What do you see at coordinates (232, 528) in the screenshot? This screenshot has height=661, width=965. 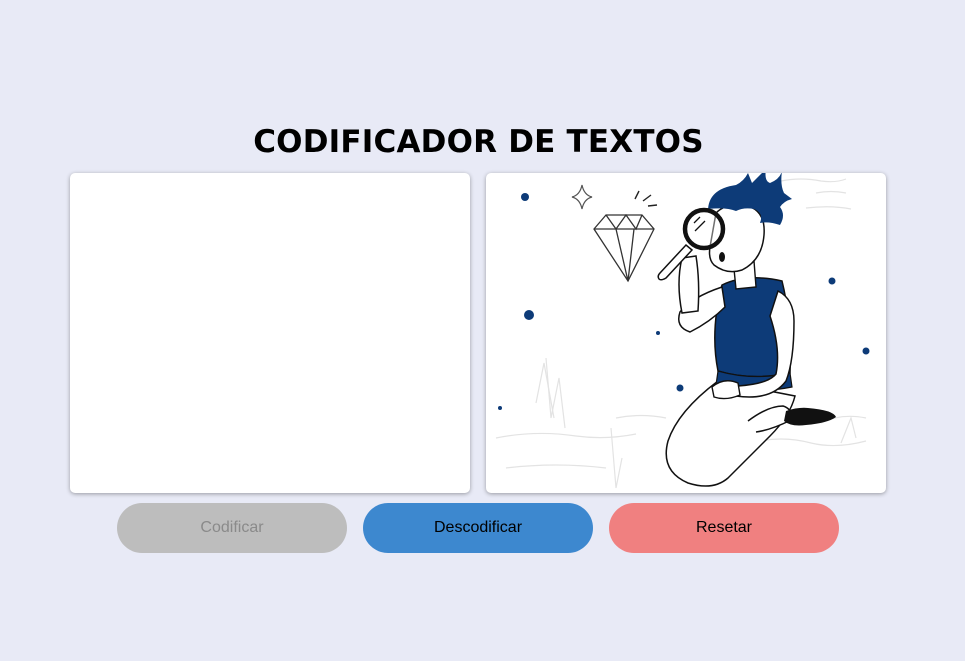 I see `encode-button: Codificar` at bounding box center [232, 528].